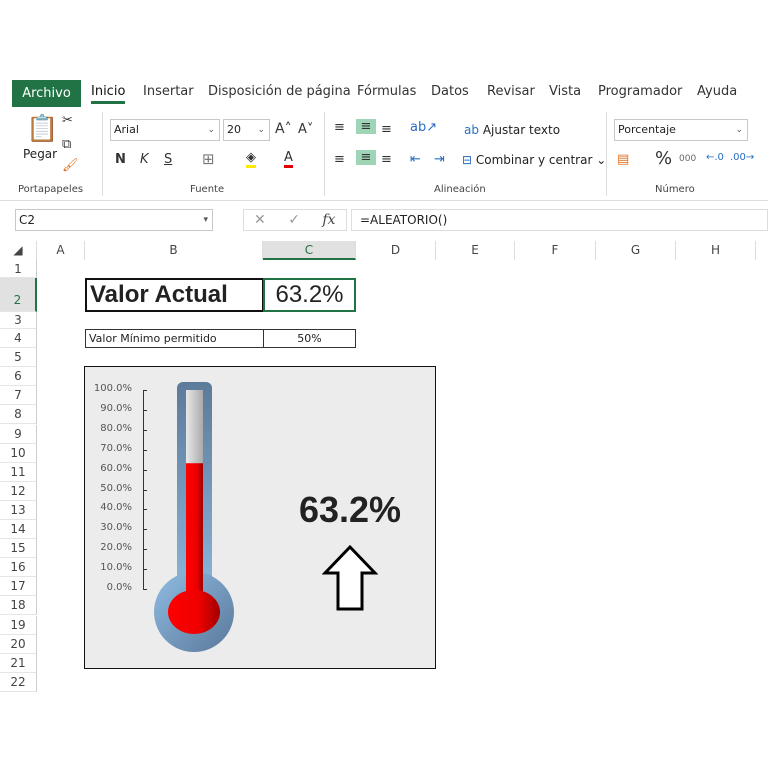 The image size is (768, 768). What do you see at coordinates (18, 320) in the screenshot?
I see `row-header: 3` at bounding box center [18, 320].